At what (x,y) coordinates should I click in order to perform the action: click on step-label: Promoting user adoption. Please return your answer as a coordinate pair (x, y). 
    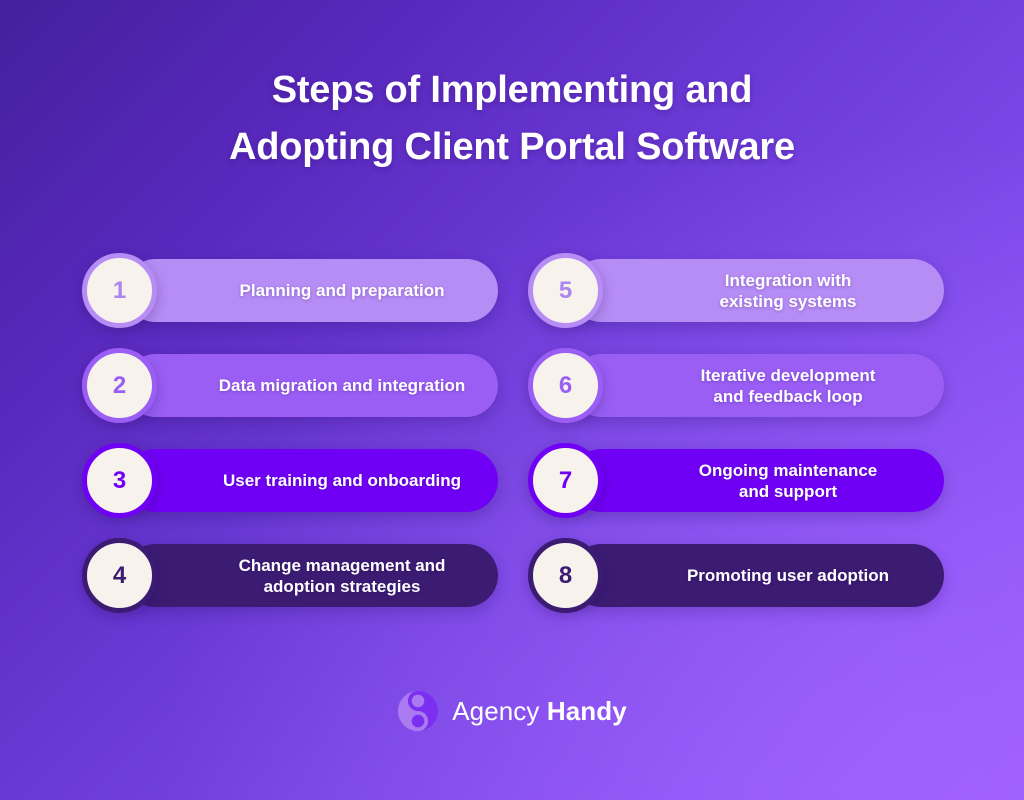
    Looking at the image, I should click on (788, 575).